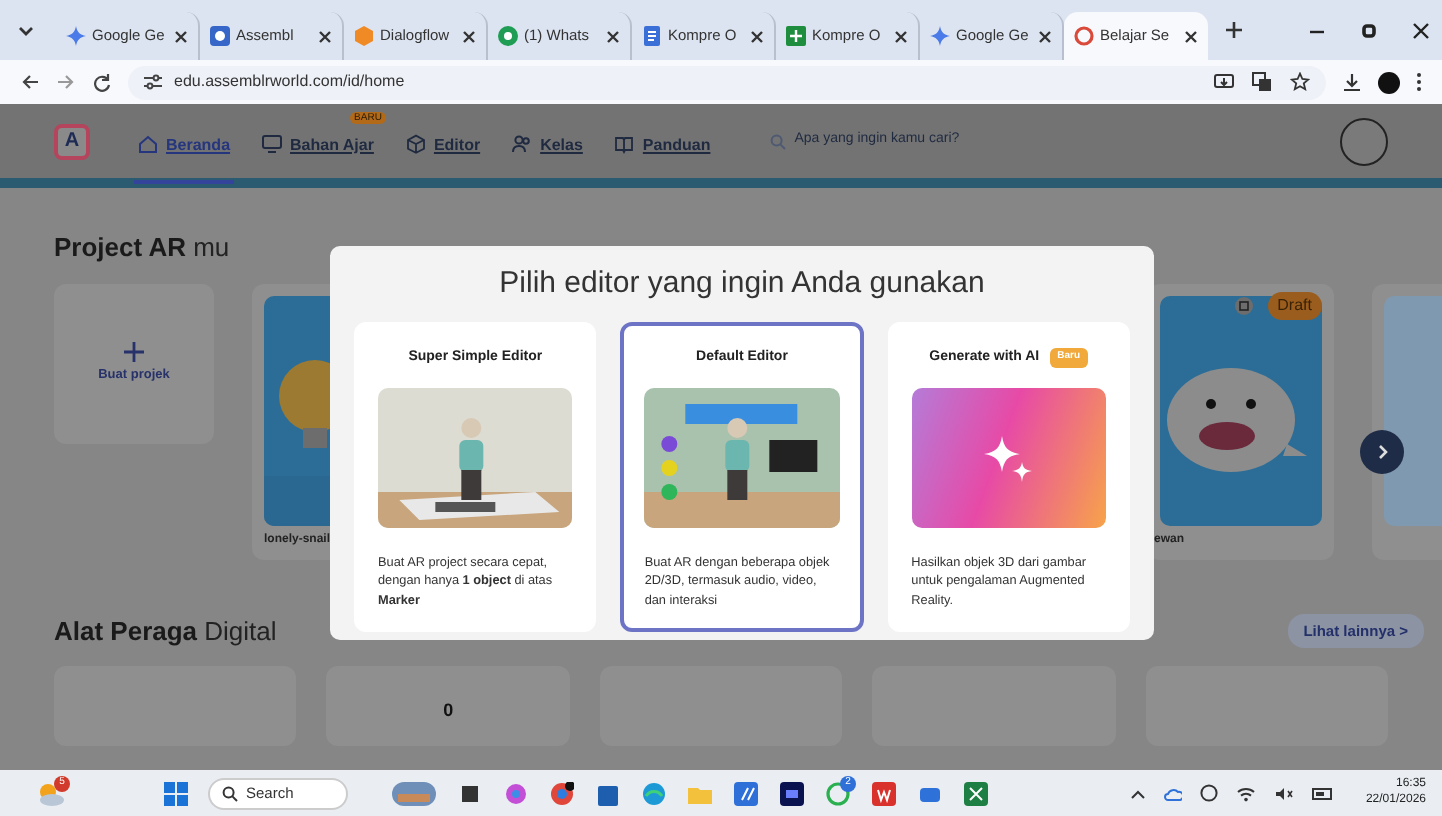 This screenshot has height=816, width=1442. What do you see at coordinates (102, 82) in the screenshot?
I see `reload-icon` at bounding box center [102, 82].